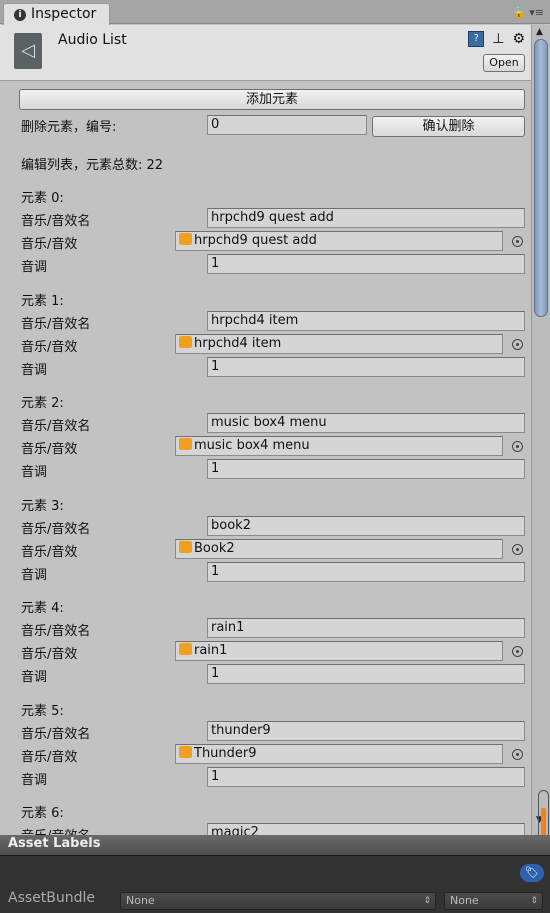  Describe the element at coordinates (42, 608) in the screenshot. I see `element-header: 元素 4:` at that location.